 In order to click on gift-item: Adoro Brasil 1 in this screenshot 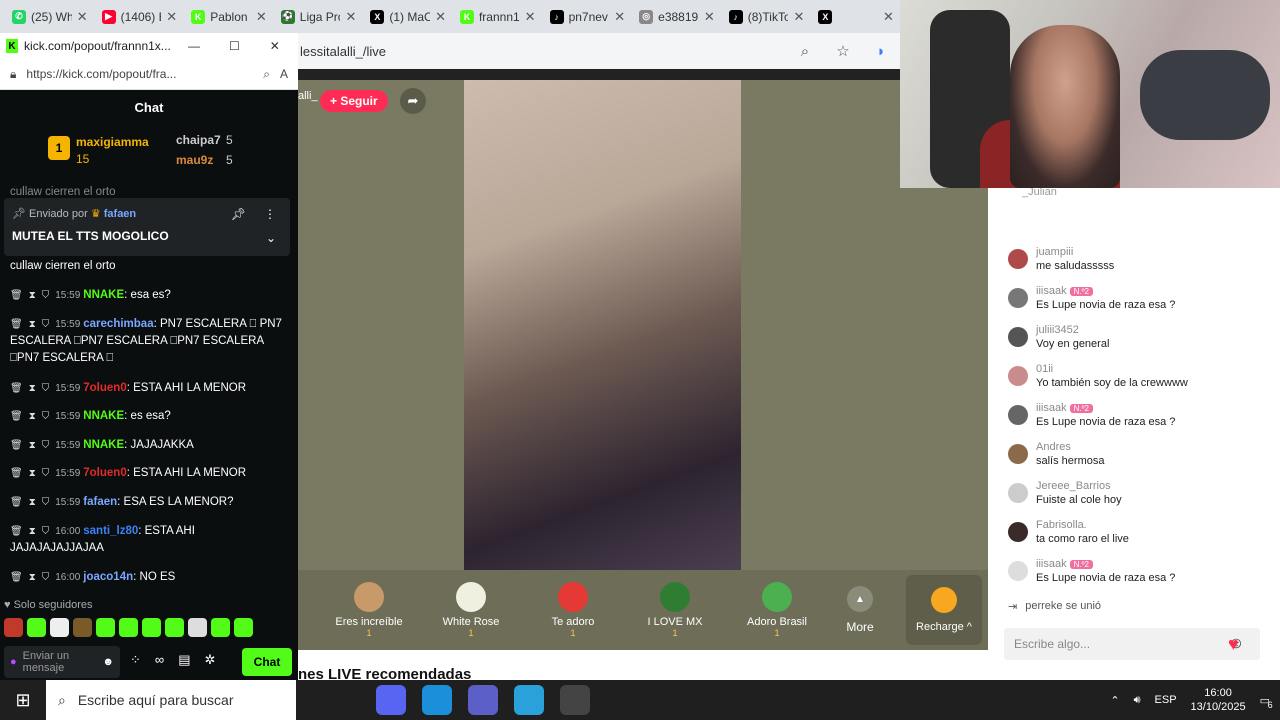, I will do `click(777, 610)`.